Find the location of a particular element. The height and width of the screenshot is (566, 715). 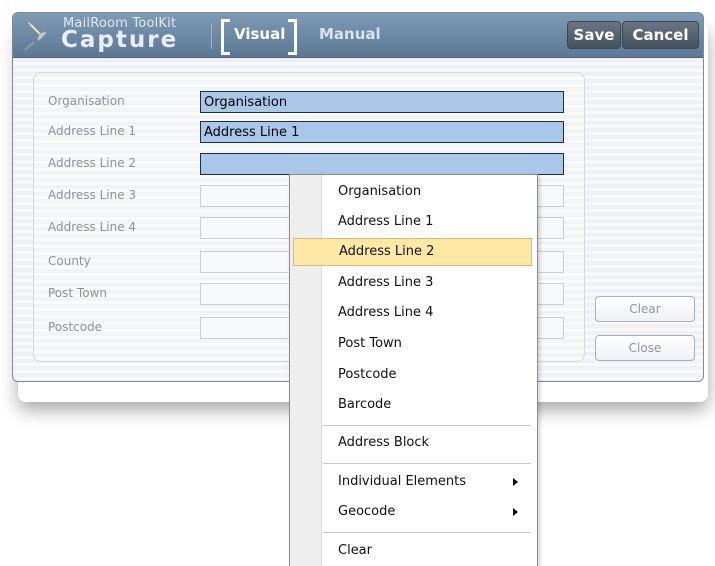

tab-bracket-left is located at coordinates (225, 37).